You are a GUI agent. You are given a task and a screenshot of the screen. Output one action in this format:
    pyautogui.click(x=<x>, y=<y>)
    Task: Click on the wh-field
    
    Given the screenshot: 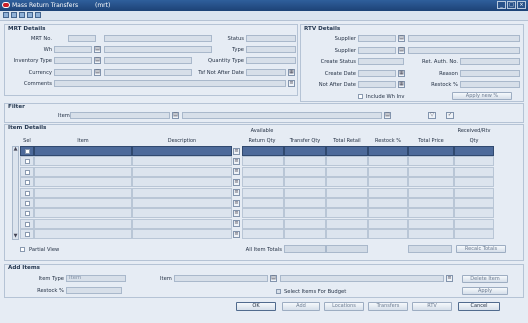 What is the action you would take?
    pyautogui.click(x=73, y=49)
    